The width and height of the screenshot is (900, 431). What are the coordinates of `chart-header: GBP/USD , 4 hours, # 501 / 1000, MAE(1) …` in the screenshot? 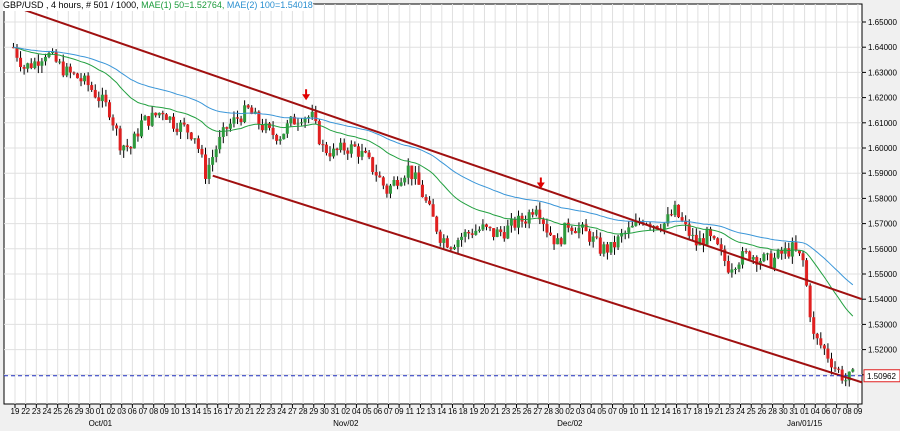 It's located at (158, 5).